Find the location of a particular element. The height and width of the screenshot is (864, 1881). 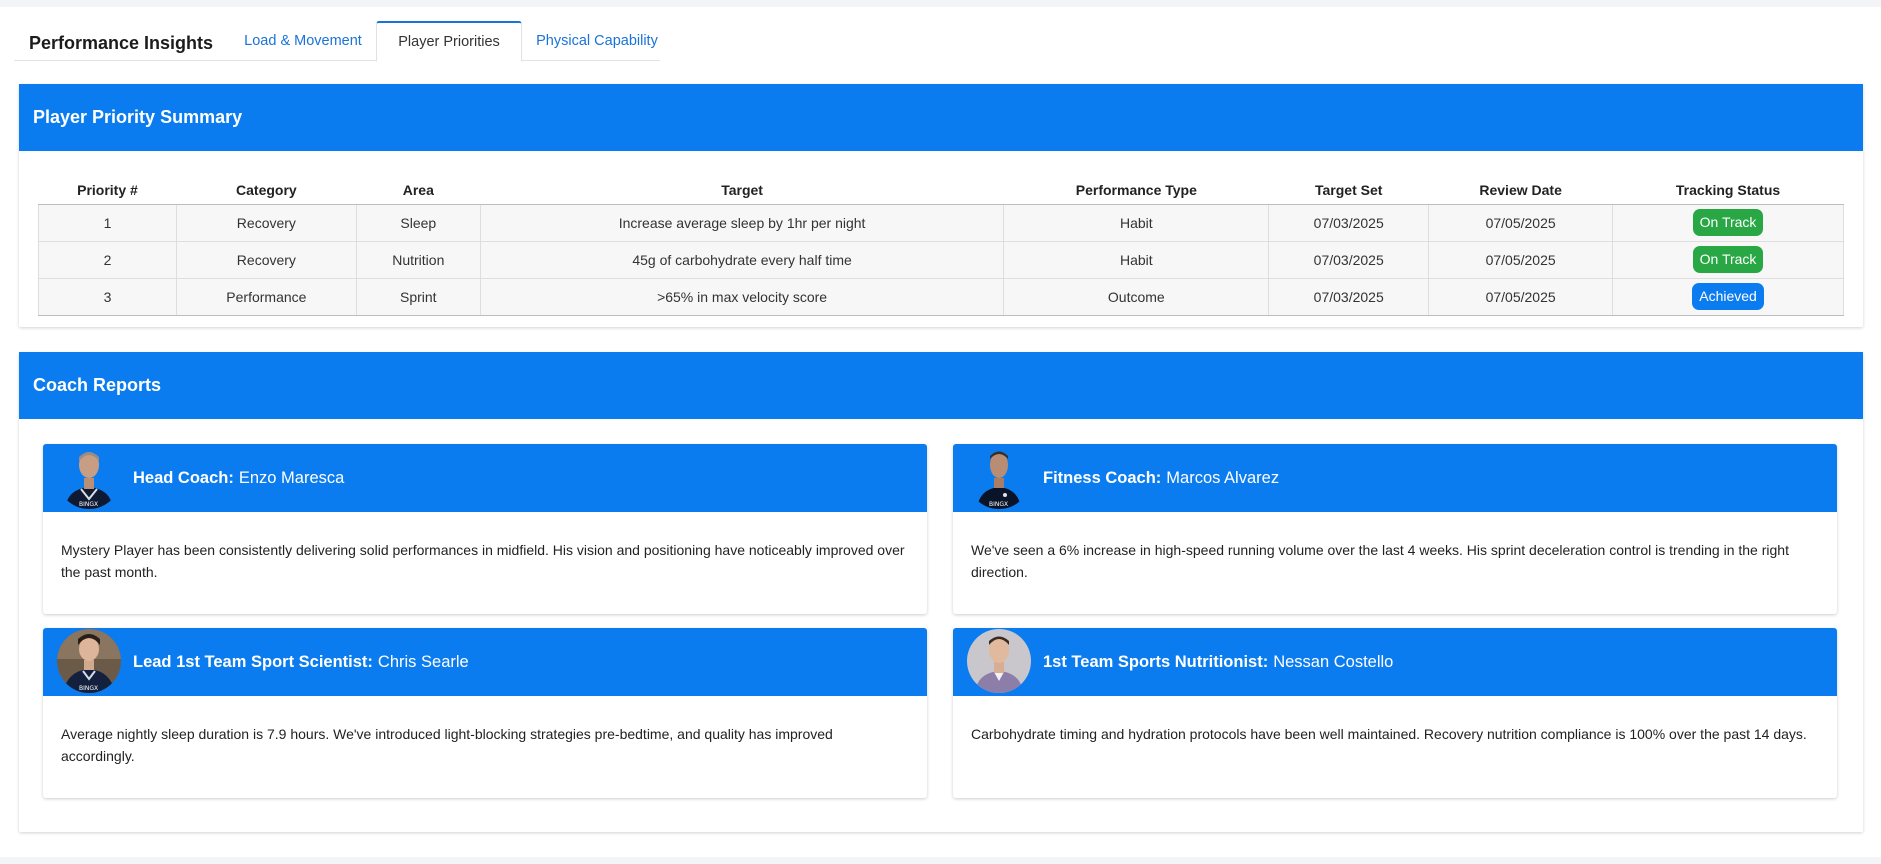

tracking-status-cell: Achieved is located at coordinates (1728, 297).